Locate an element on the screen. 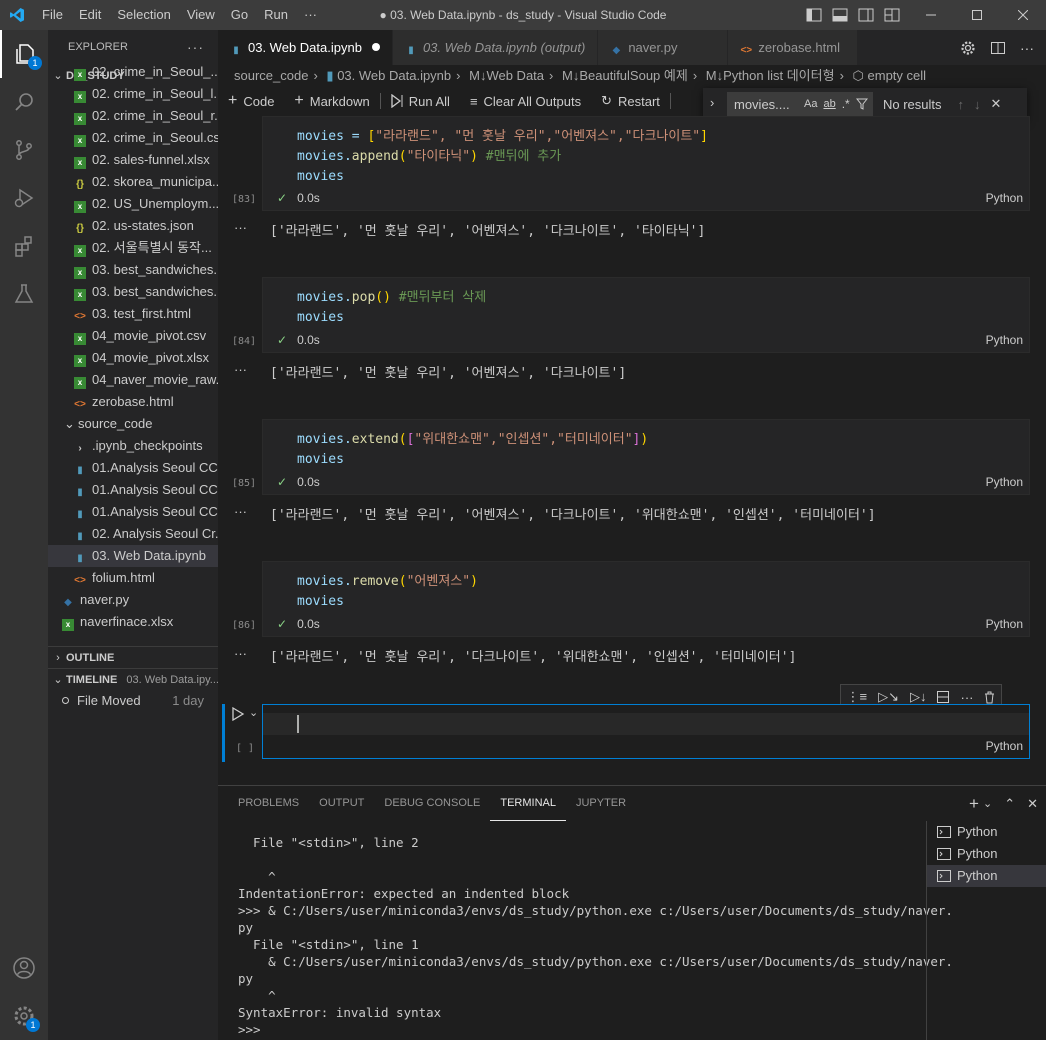 This screenshot has width=1046, height=1040. tab-output: OUTPUT is located at coordinates (341, 803).